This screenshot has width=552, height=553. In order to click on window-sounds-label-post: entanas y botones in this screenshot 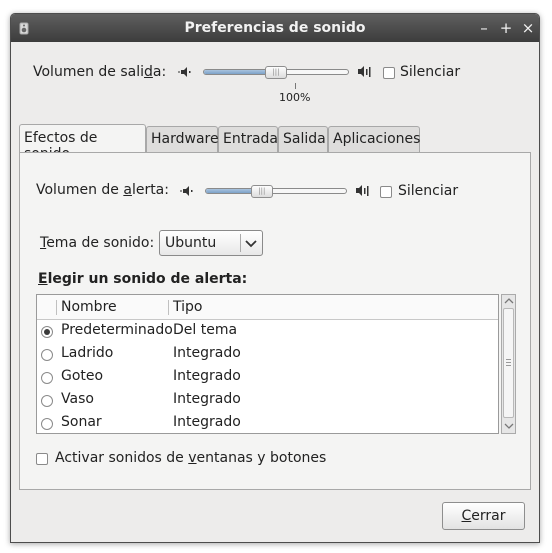, I will do `click(261, 458)`.